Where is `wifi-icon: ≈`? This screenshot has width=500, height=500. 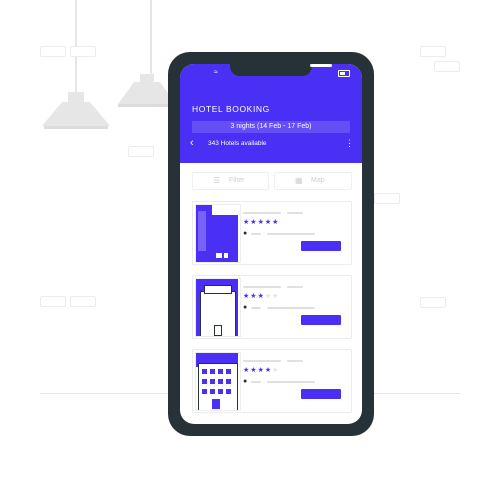 wifi-icon: ≈ is located at coordinates (216, 72).